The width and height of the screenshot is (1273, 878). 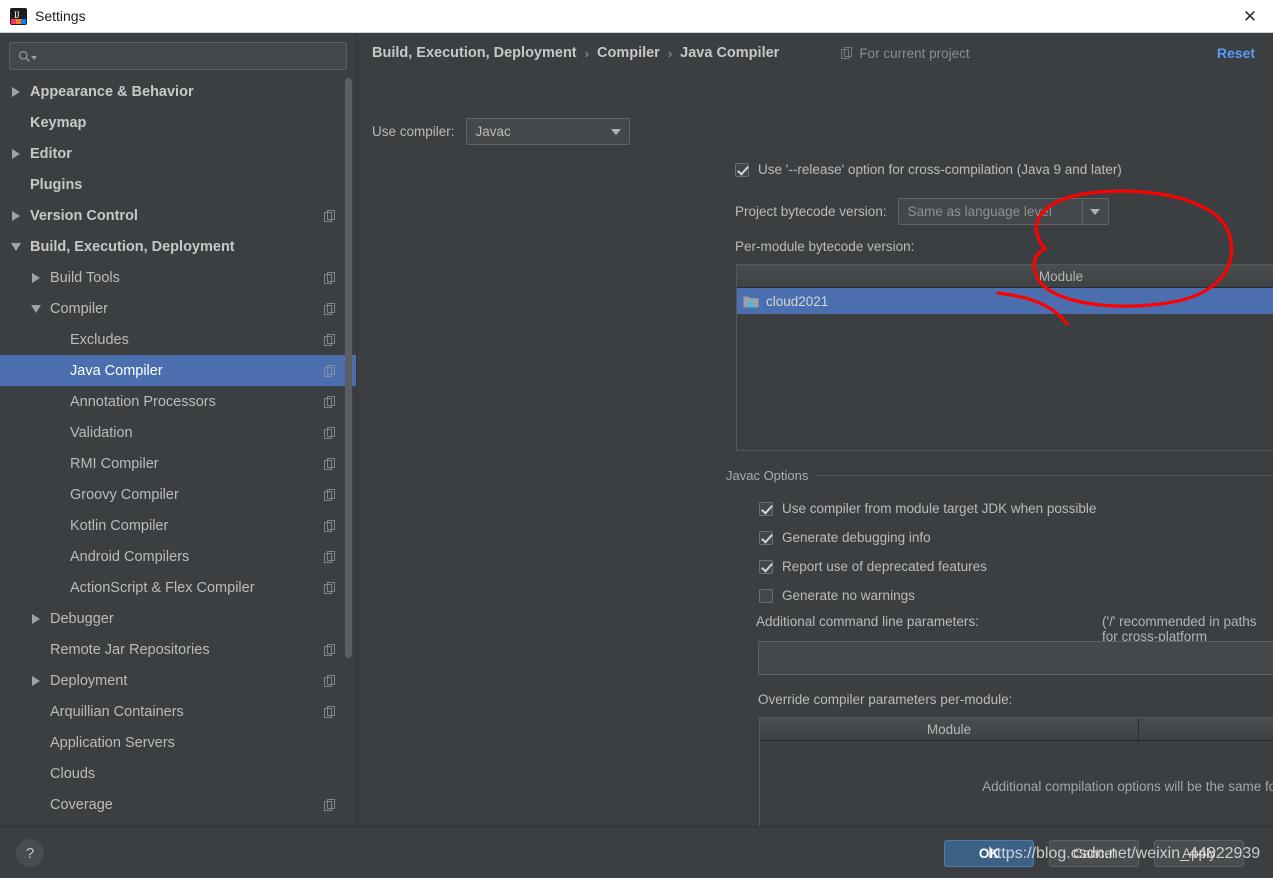 I want to click on breadcrumb-item-2: Java Compiler, so click(x=729, y=53).